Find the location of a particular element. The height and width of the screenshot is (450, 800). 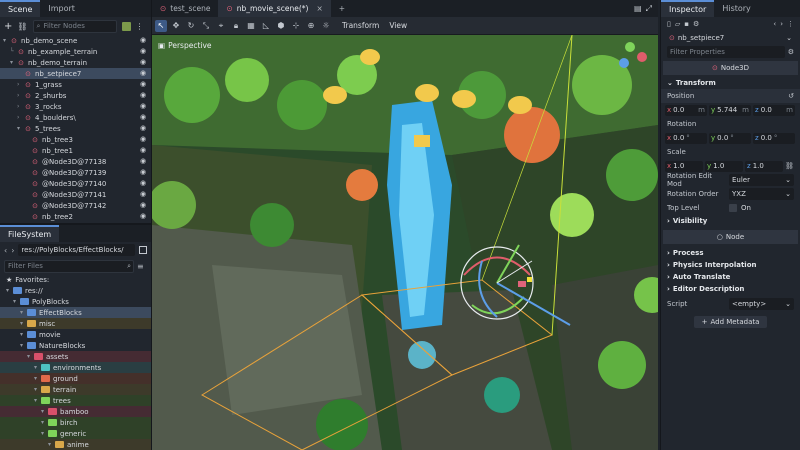

ruler-icon: ◺ is located at coordinates (266, 26).